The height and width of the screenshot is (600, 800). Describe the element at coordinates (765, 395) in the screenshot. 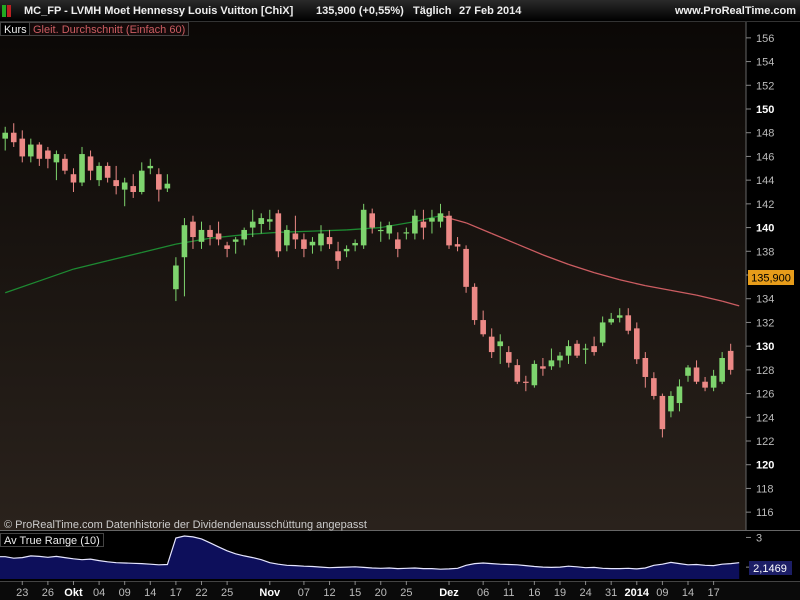

I see `price-tick-label: 126` at that location.